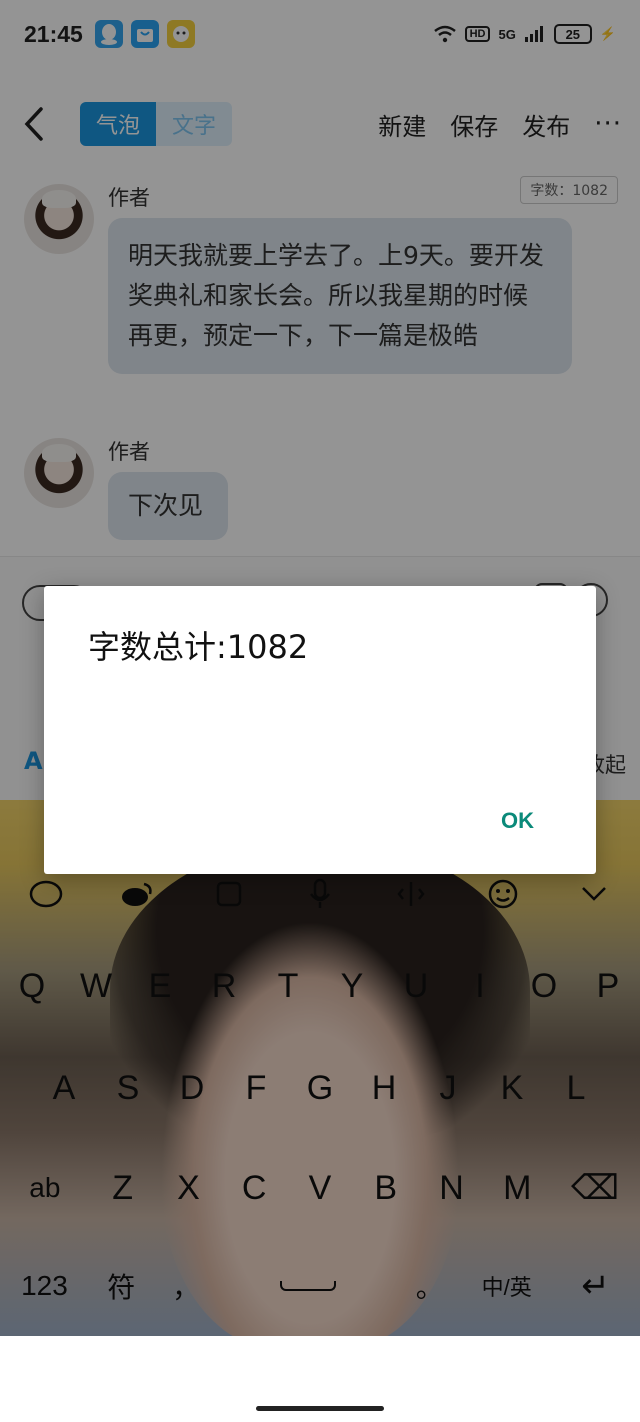  I want to click on dialog-message: 字数总计:1082, so click(198, 647).